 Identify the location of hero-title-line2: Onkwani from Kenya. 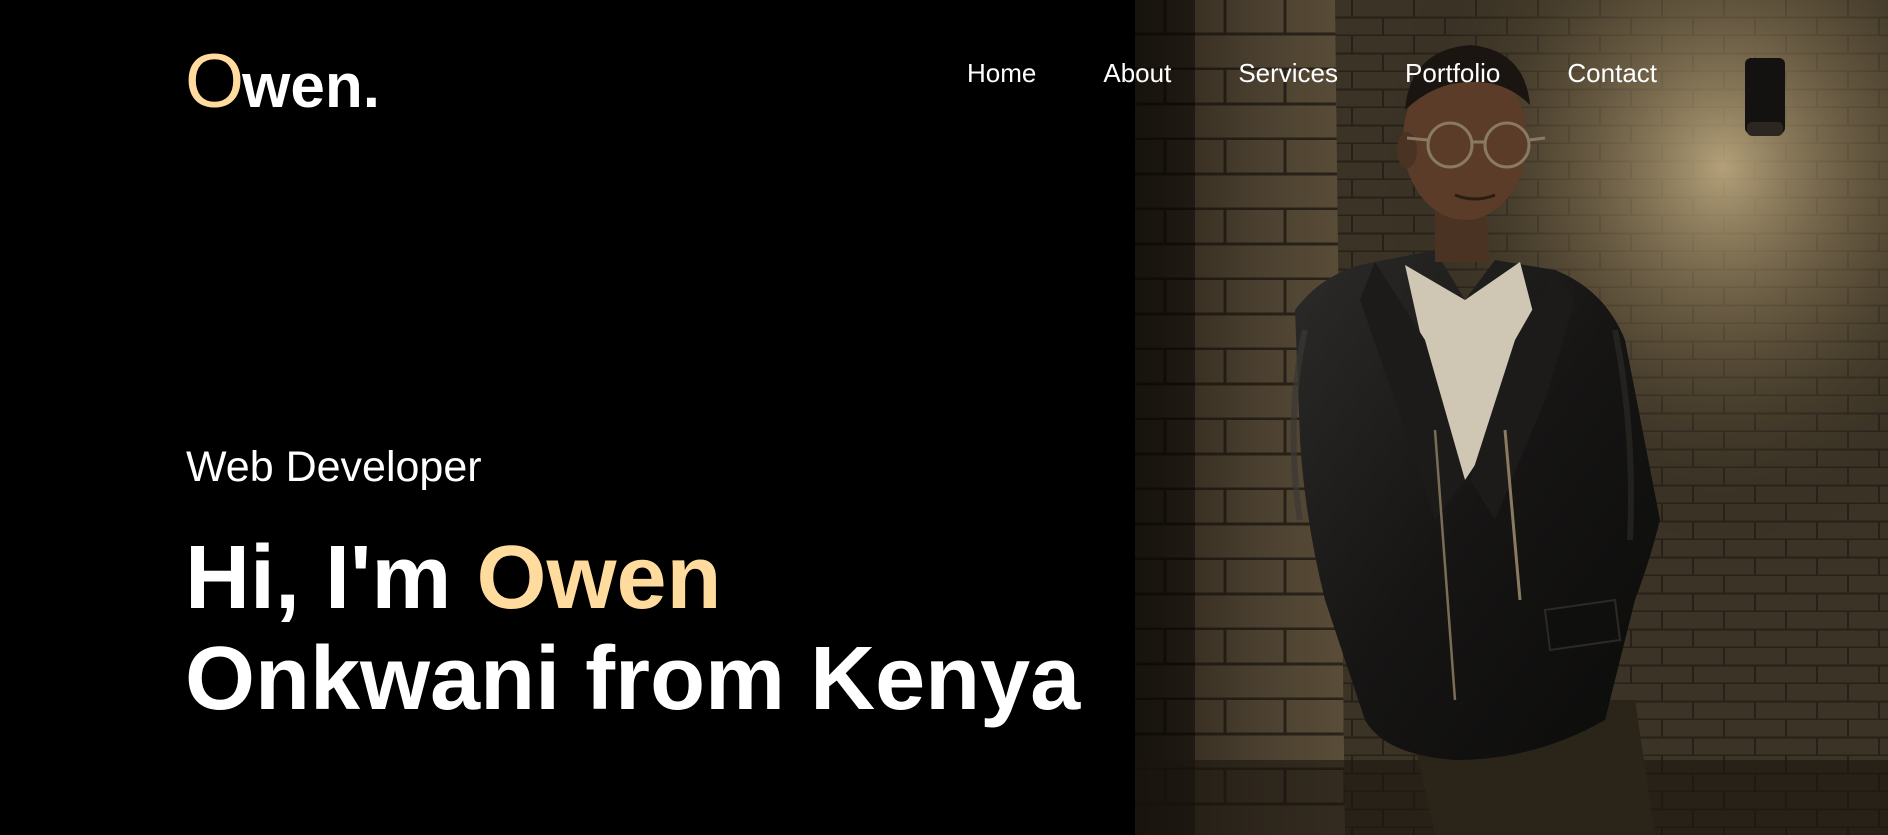
(633, 679).